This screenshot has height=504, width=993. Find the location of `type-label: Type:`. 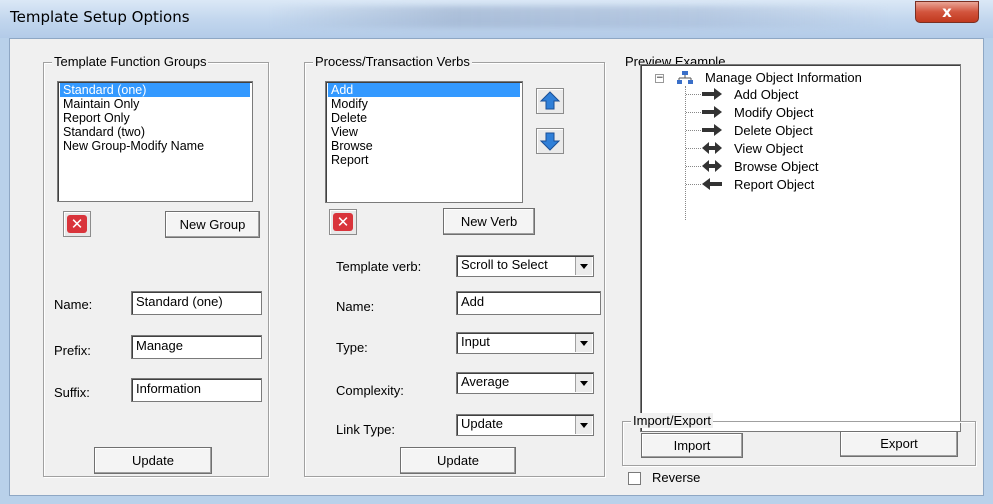

type-label: Type: is located at coordinates (352, 347).